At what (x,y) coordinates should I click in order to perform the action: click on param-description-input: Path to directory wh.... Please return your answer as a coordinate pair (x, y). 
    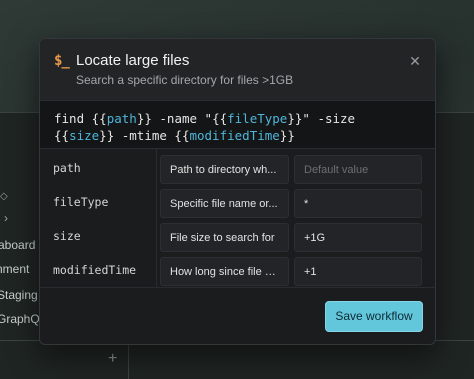
    Looking at the image, I should click on (224, 169).